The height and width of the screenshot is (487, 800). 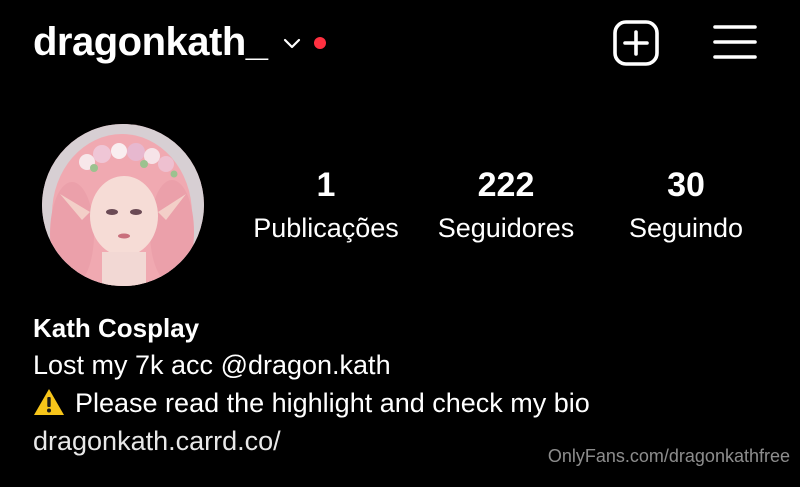 I want to click on notification-dot, so click(x=319, y=43).